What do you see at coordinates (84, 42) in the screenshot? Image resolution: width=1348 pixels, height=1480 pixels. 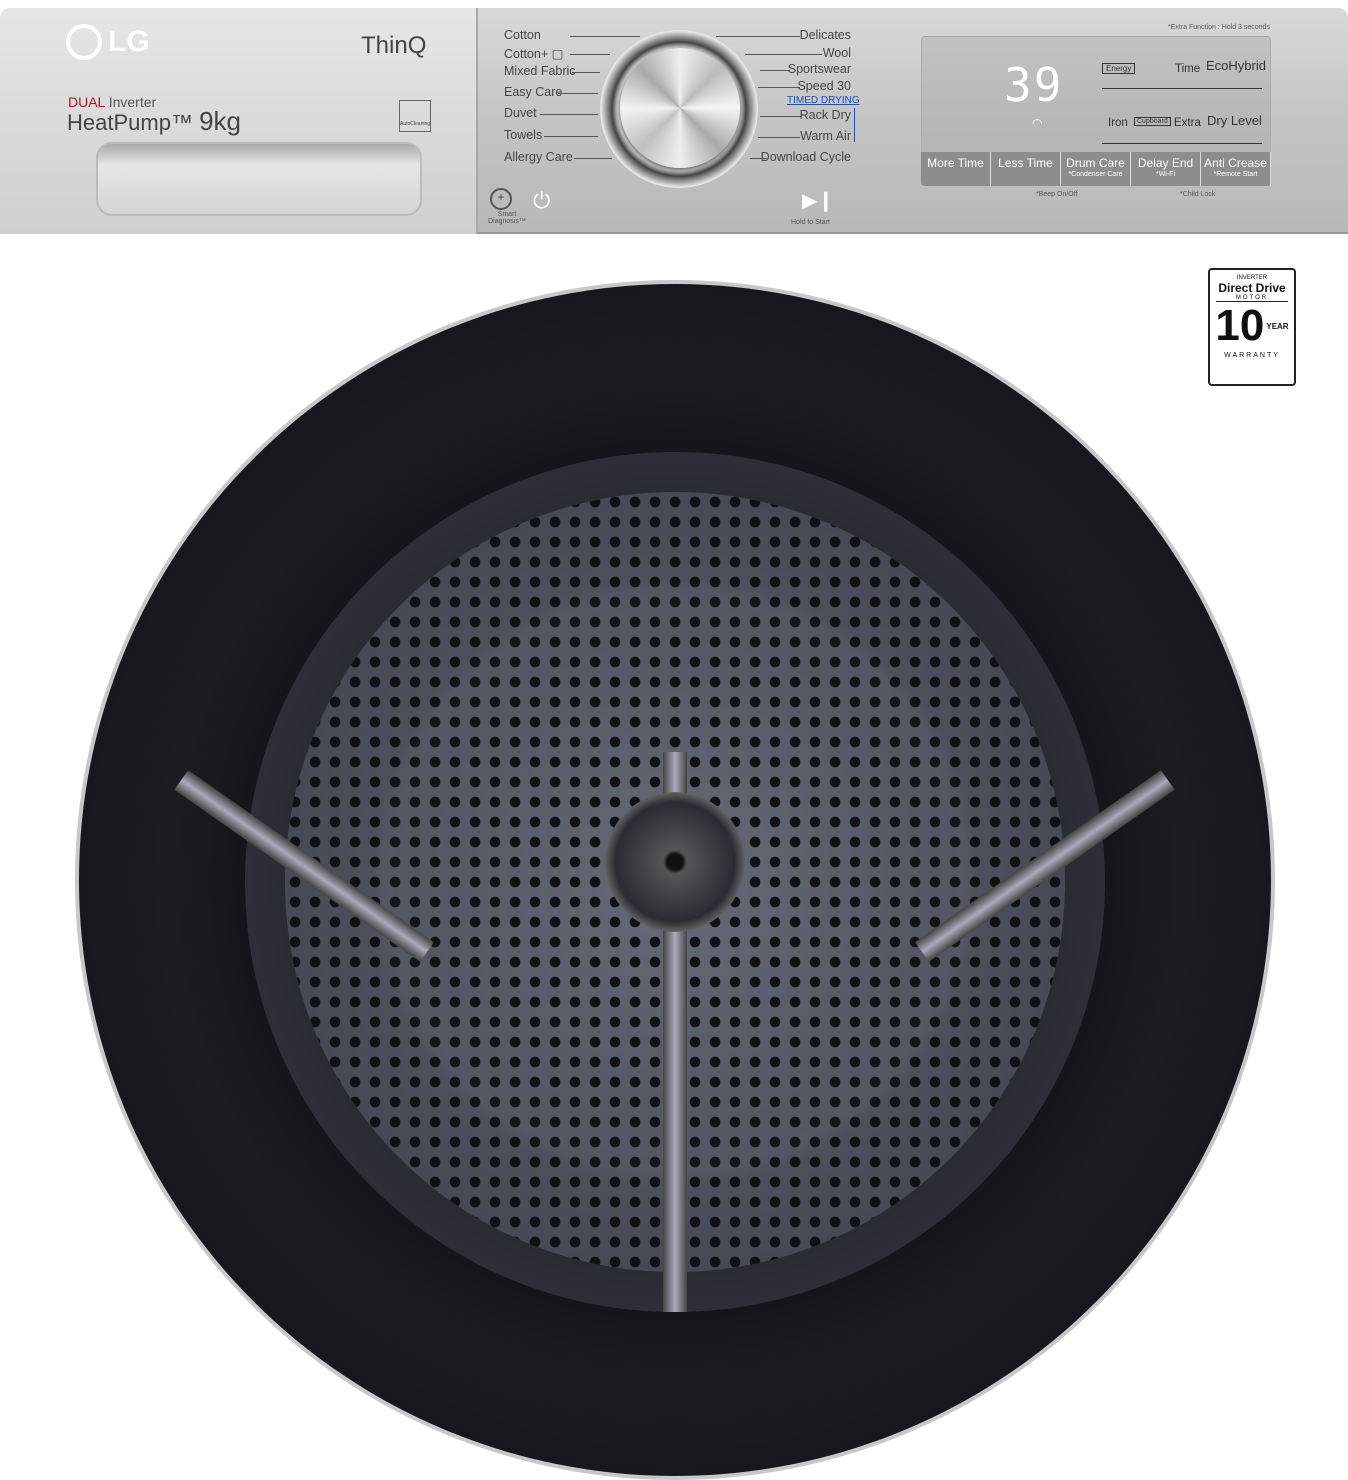 I see `lg-face-icon` at bounding box center [84, 42].